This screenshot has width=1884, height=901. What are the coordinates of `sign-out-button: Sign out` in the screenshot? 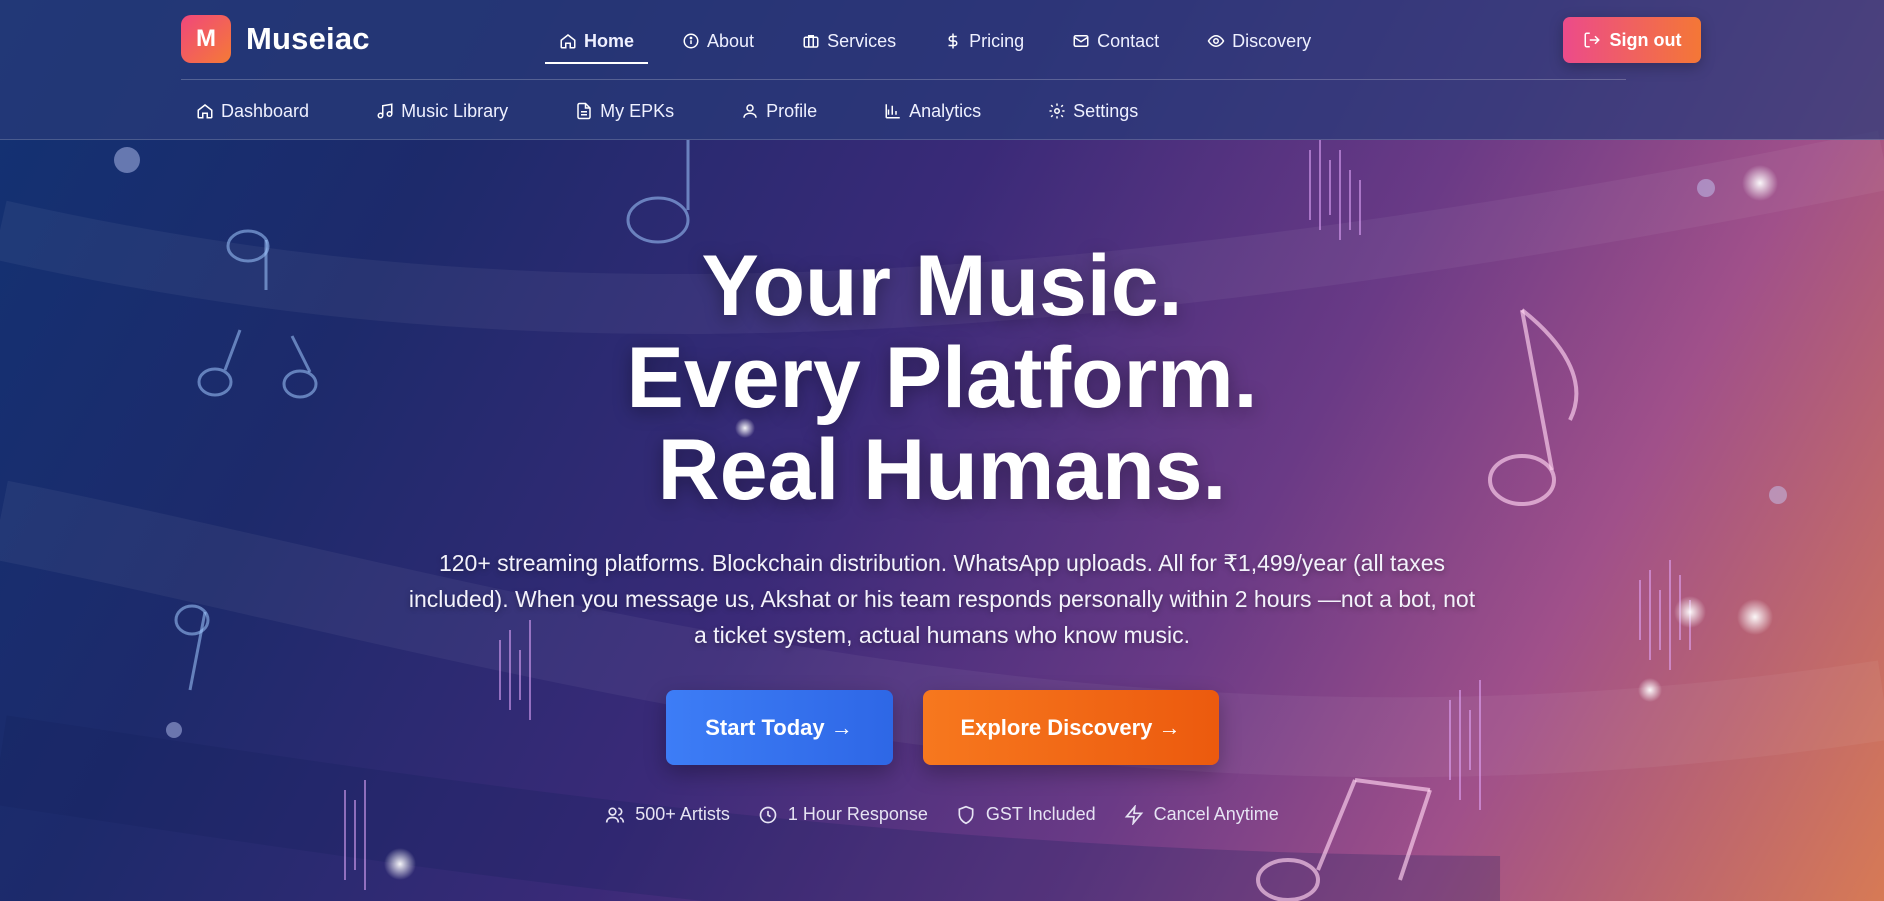 It's located at (1632, 40).